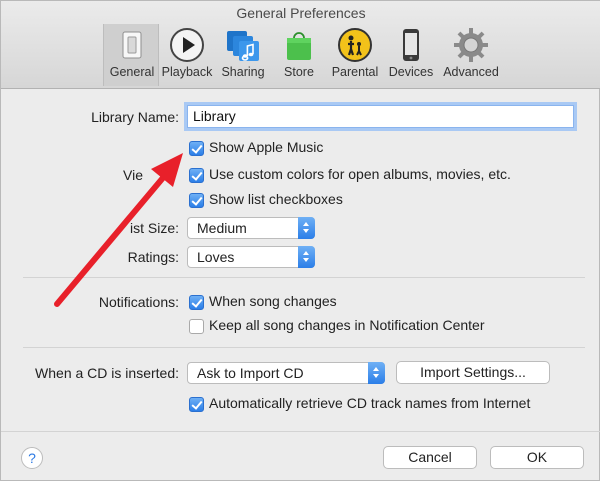 The width and height of the screenshot is (600, 481). Describe the element at coordinates (301, 13) in the screenshot. I see `window-title: General Preferences` at that location.